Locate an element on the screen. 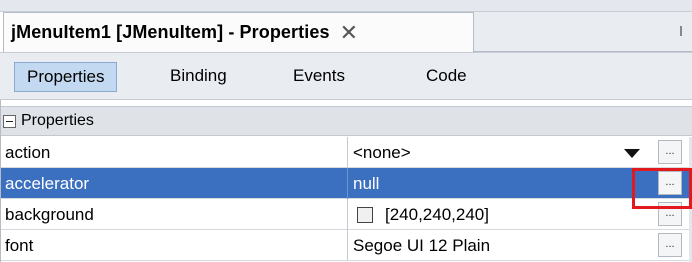 This screenshot has width=692, height=262. property-value-wrap: [240,240,240] is located at coordinates (421, 214).